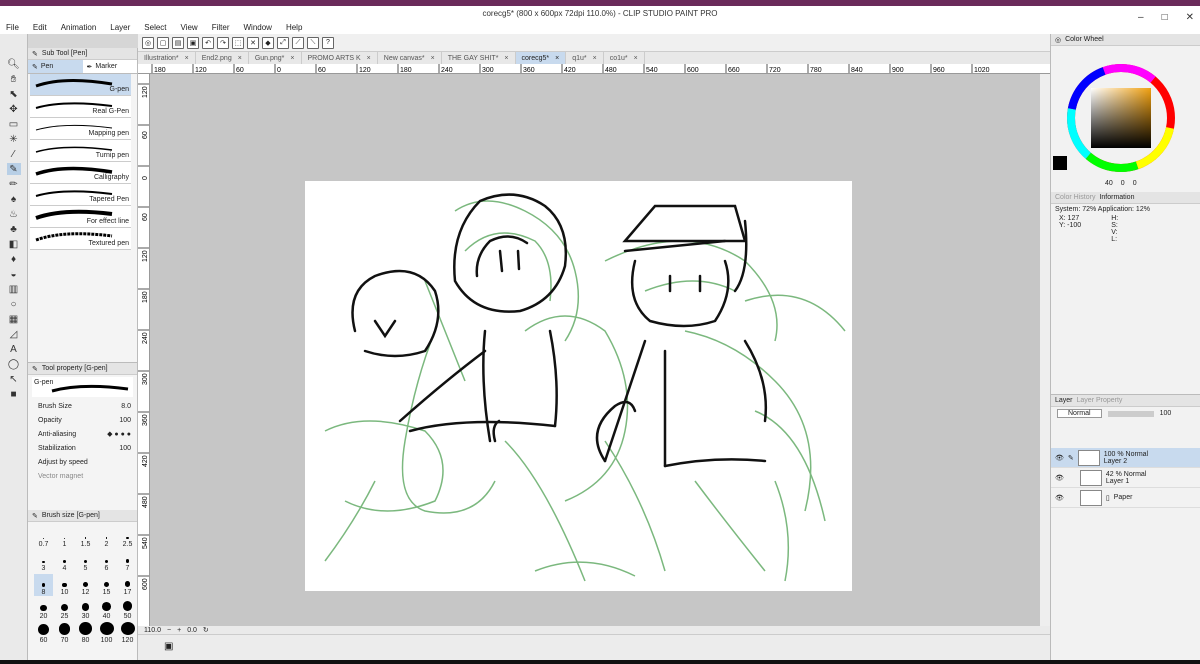 This screenshot has height=664, width=1200. I want to click on snap-icon: ⟋, so click(298, 42).